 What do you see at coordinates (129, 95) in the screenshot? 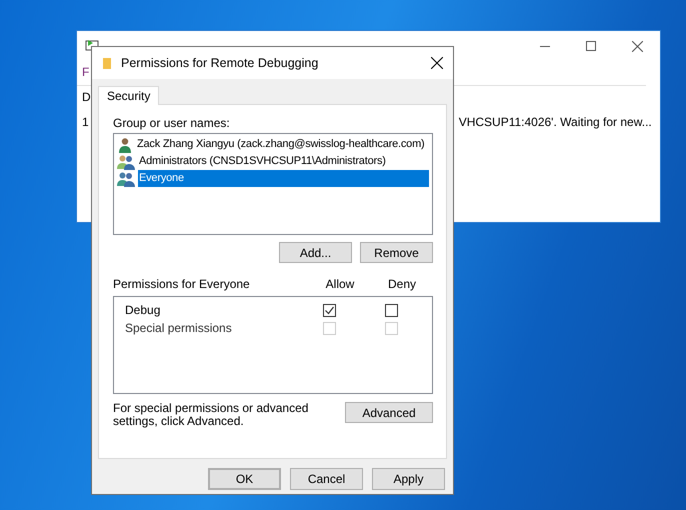
I see `tab: Security` at bounding box center [129, 95].